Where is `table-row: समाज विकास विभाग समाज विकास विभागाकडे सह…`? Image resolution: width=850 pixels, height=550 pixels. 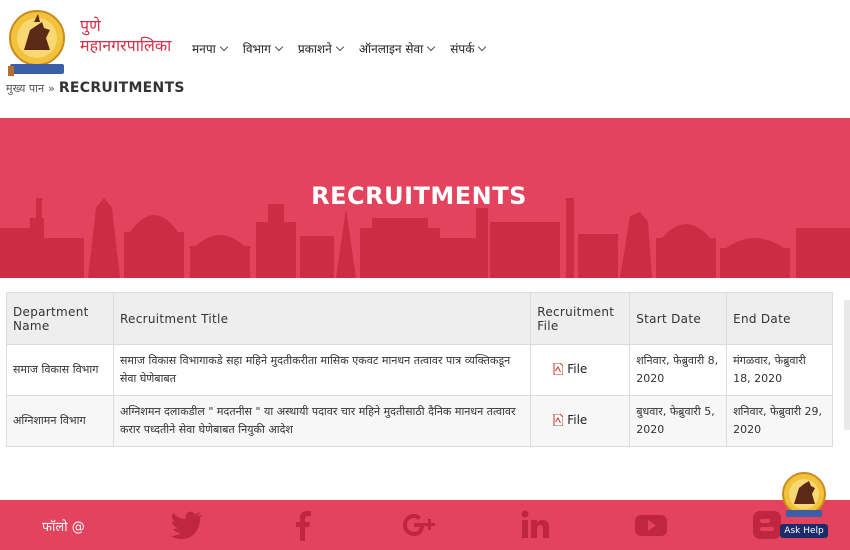 table-row: समाज विकास विभाग समाज विकास विभागाकडे सह… is located at coordinates (419, 370).